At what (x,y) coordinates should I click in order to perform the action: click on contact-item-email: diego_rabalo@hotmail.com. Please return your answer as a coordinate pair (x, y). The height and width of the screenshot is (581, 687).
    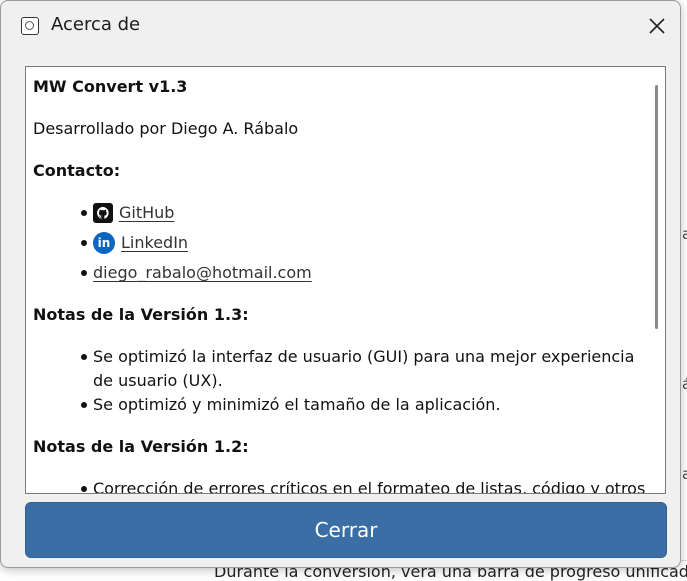
    Looking at the image, I should click on (196, 273).